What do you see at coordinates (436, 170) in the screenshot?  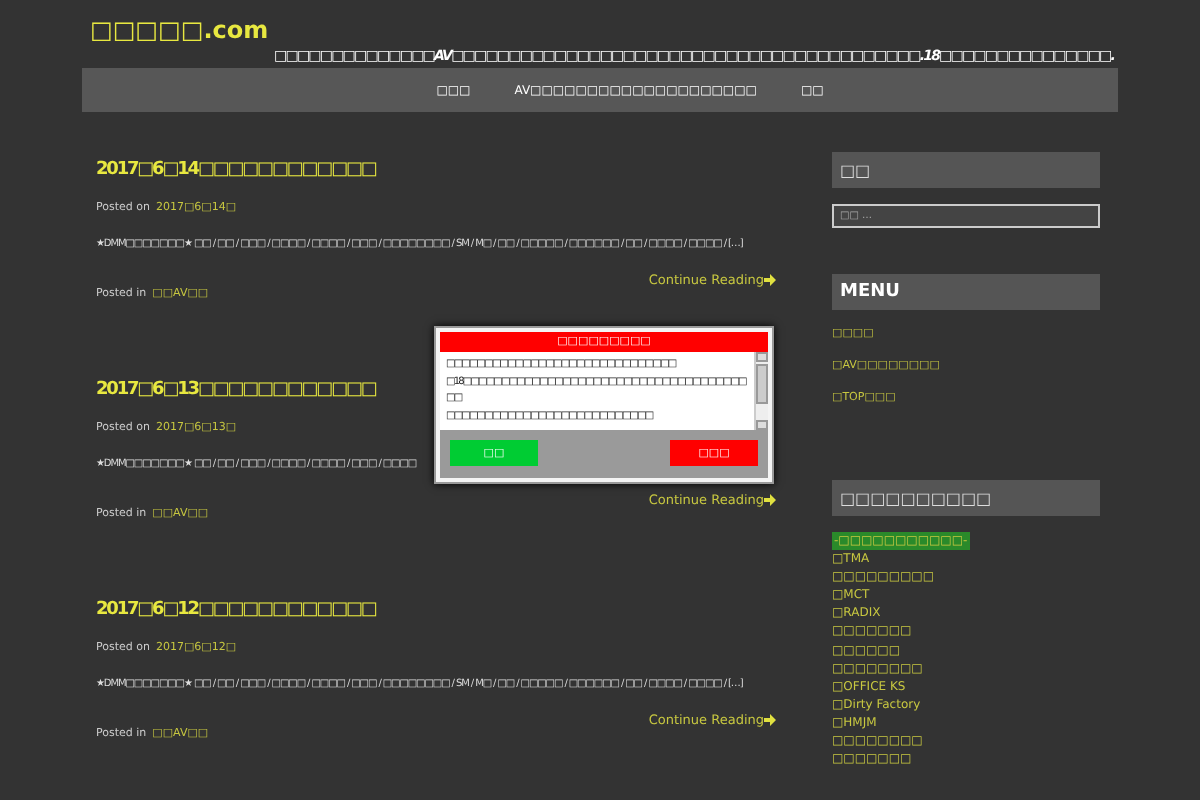 I see `post-title: 2017□6□14□□□□□□□□□□□□` at bounding box center [436, 170].